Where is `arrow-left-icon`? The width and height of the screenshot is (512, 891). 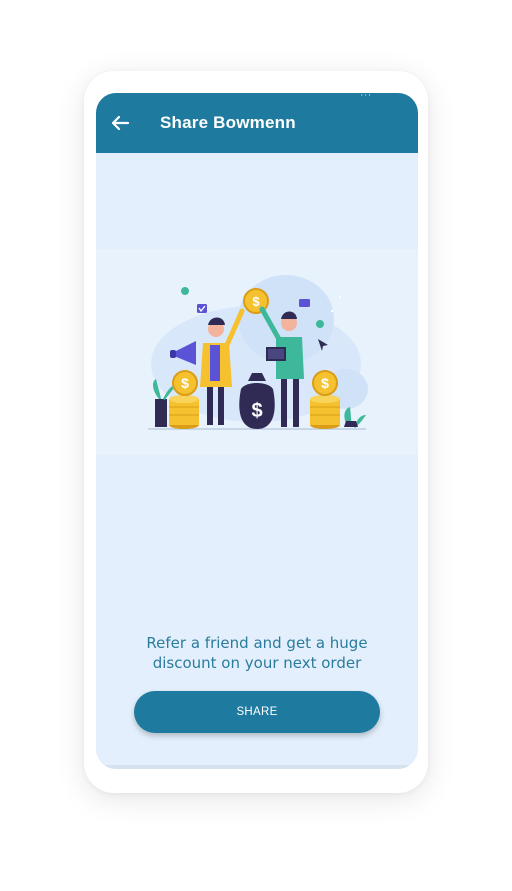
arrow-left-icon is located at coordinates (120, 123).